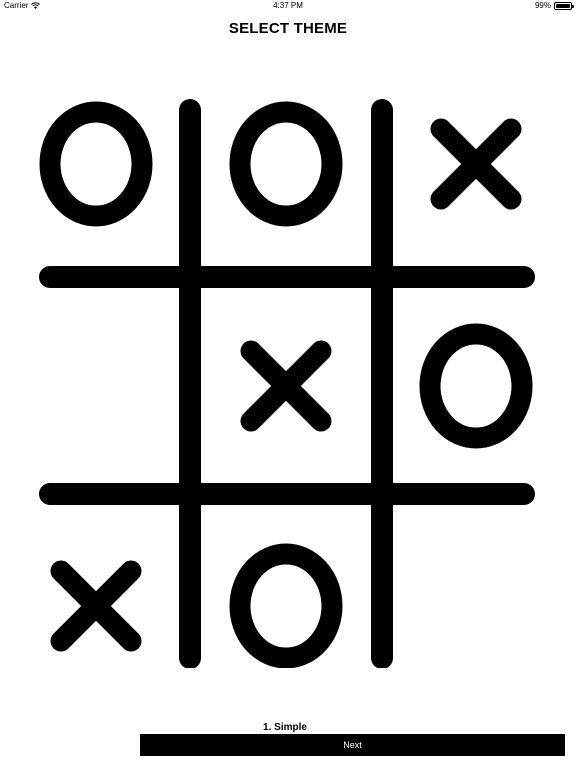  I want to click on battery-icon, so click(564, 6).